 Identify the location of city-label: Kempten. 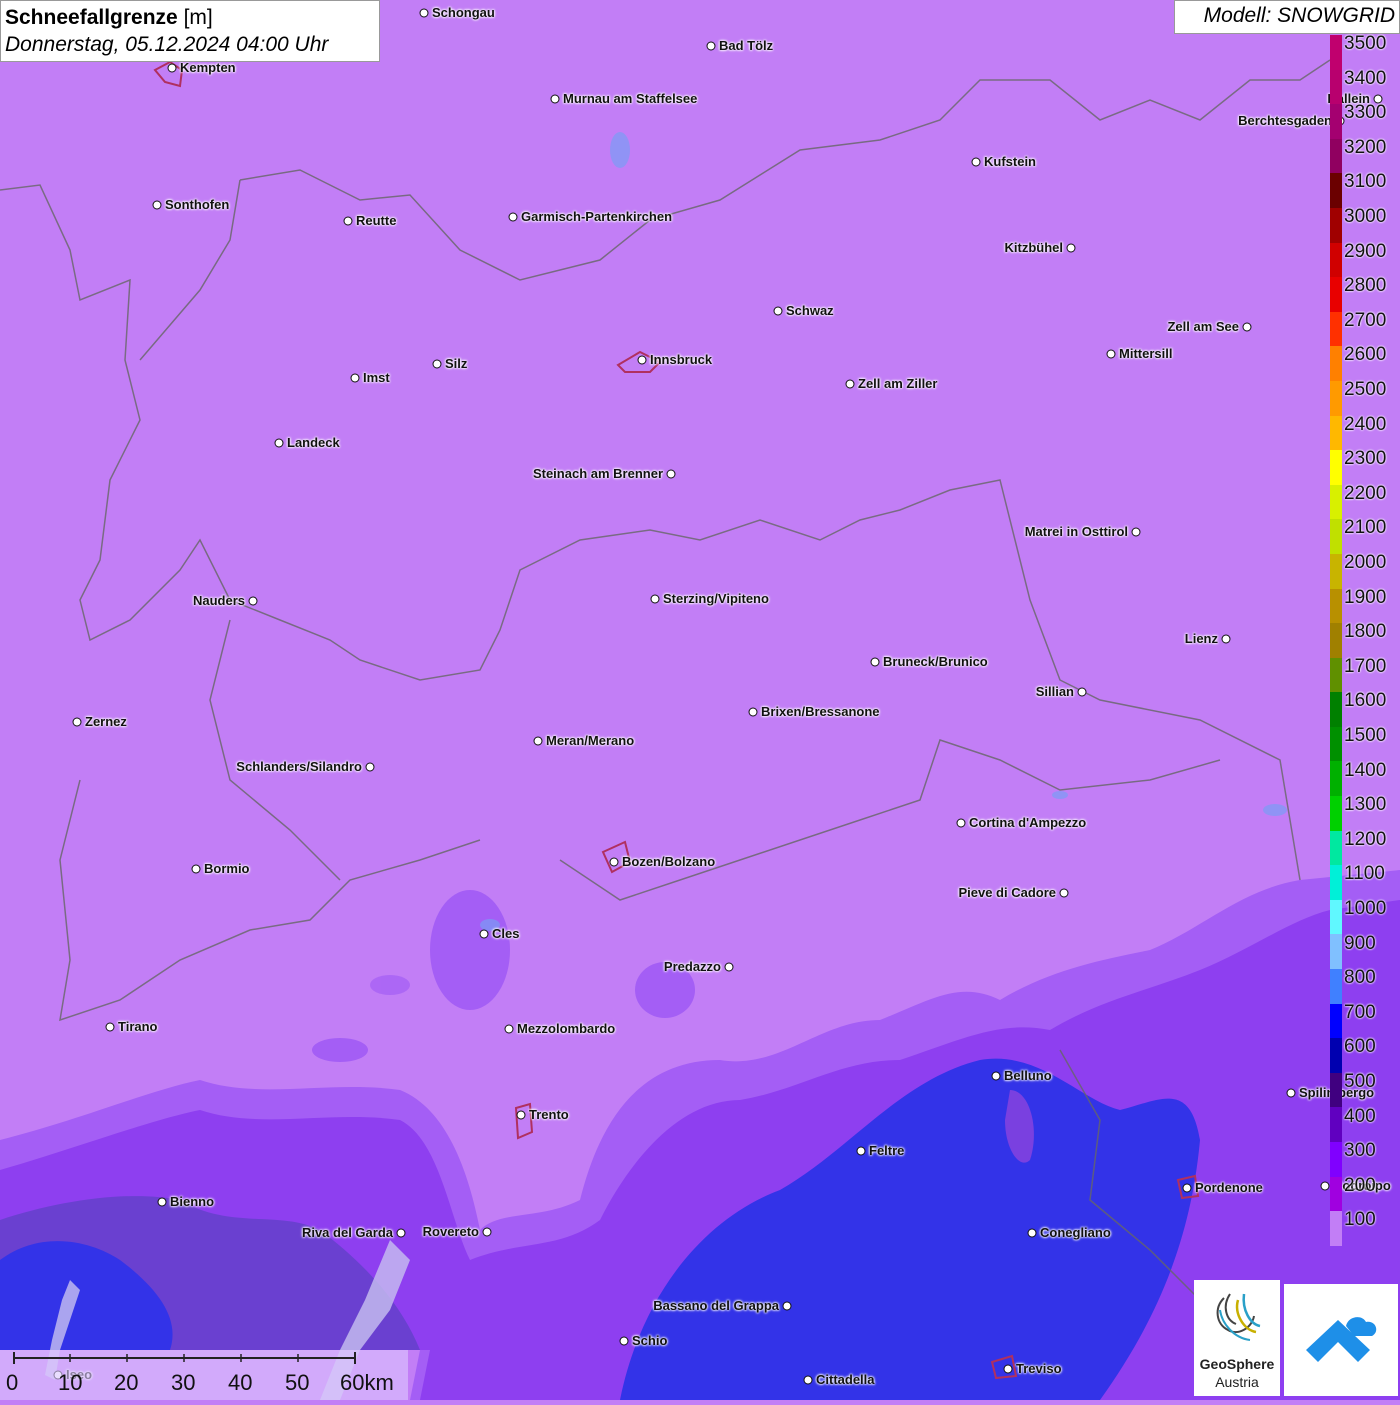
(208, 67).